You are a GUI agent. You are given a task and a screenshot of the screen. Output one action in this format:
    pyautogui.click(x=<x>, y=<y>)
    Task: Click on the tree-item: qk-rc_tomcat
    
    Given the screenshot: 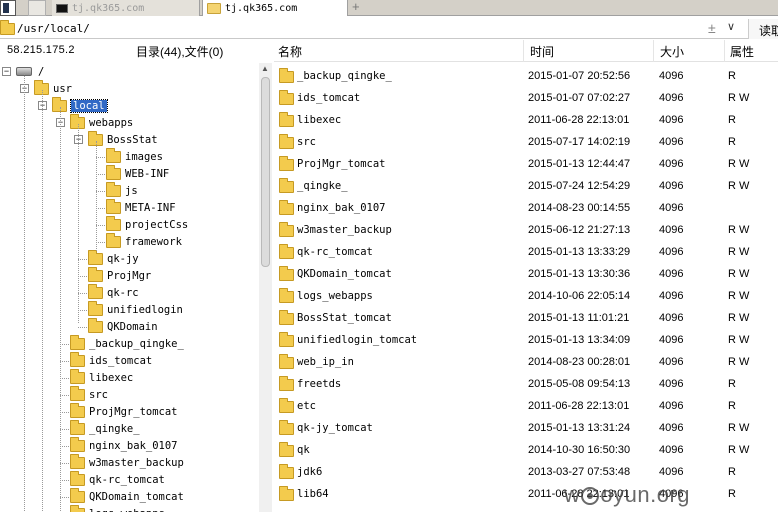 What is the action you would take?
    pyautogui.click(x=117, y=479)
    